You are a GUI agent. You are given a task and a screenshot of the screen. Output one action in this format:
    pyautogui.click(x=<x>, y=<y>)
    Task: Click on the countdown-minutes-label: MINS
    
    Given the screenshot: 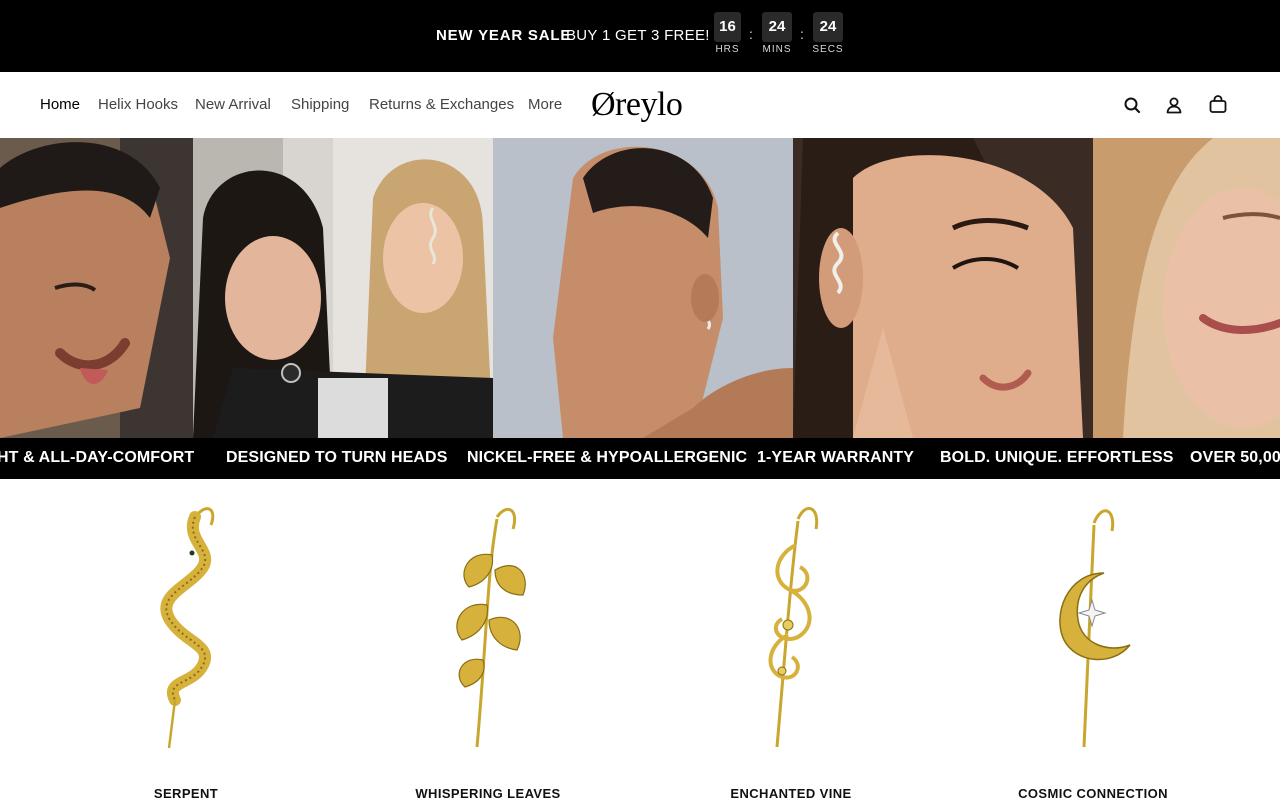 What is the action you would take?
    pyautogui.click(x=777, y=49)
    